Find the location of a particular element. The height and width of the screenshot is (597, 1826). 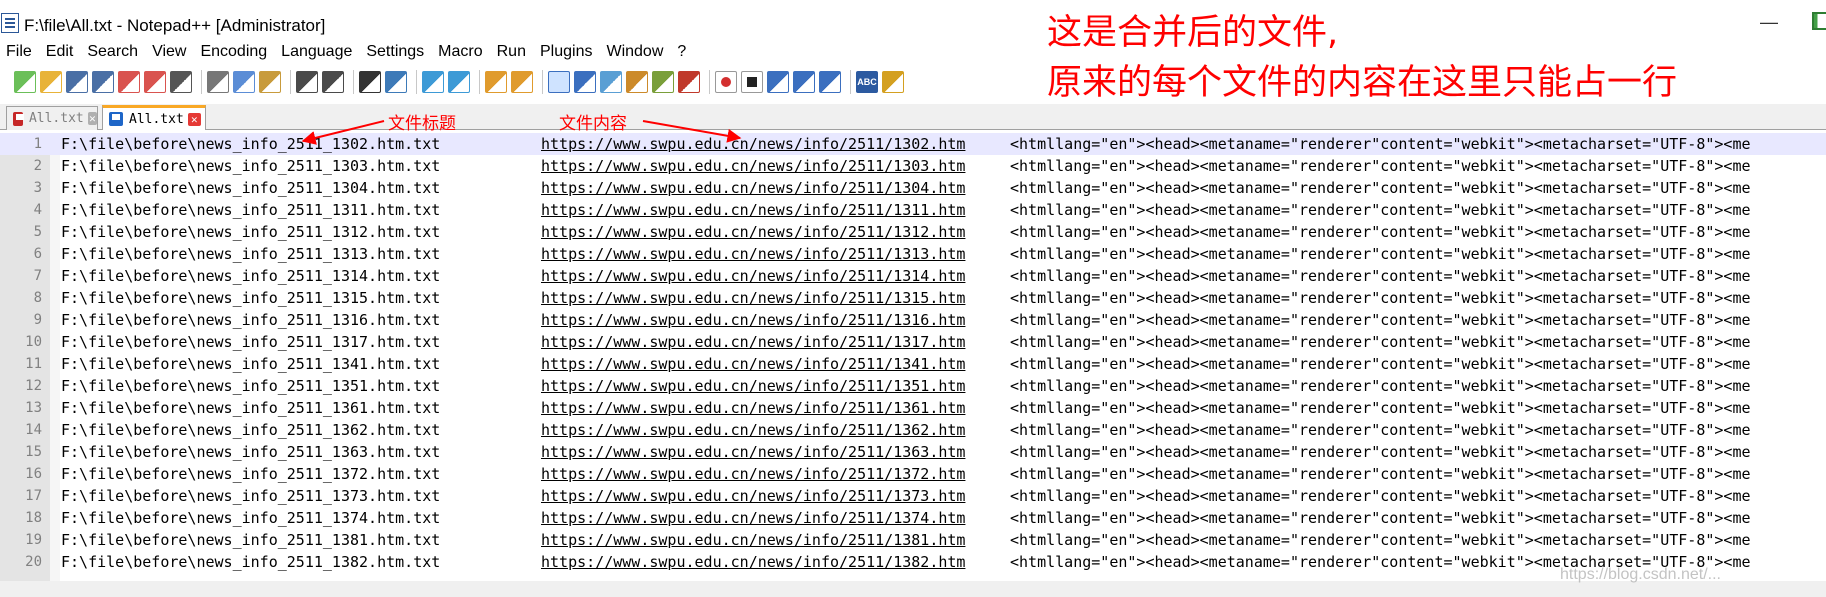

annotation-arrows is located at coordinates (521, 132).